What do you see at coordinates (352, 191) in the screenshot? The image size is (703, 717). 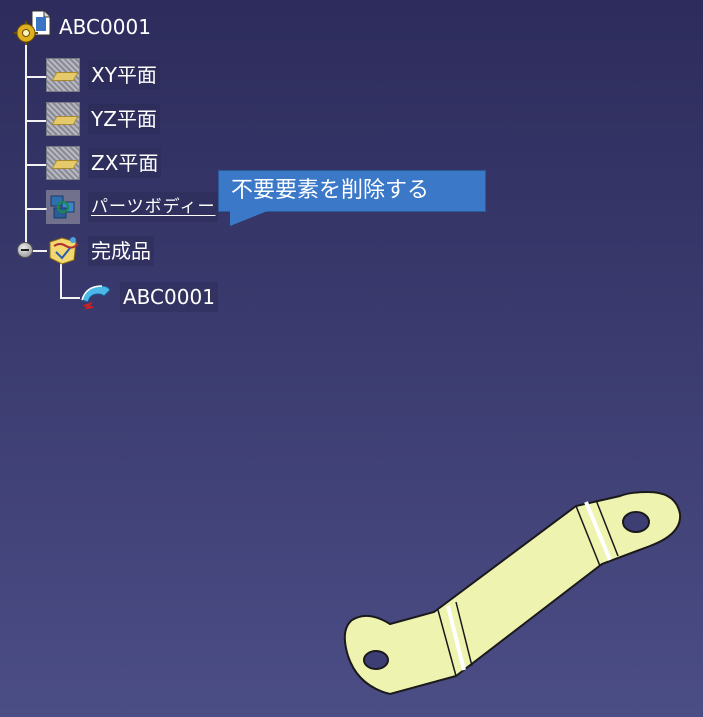 I see `callout-annotation: 不要要素を削除する` at bounding box center [352, 191].